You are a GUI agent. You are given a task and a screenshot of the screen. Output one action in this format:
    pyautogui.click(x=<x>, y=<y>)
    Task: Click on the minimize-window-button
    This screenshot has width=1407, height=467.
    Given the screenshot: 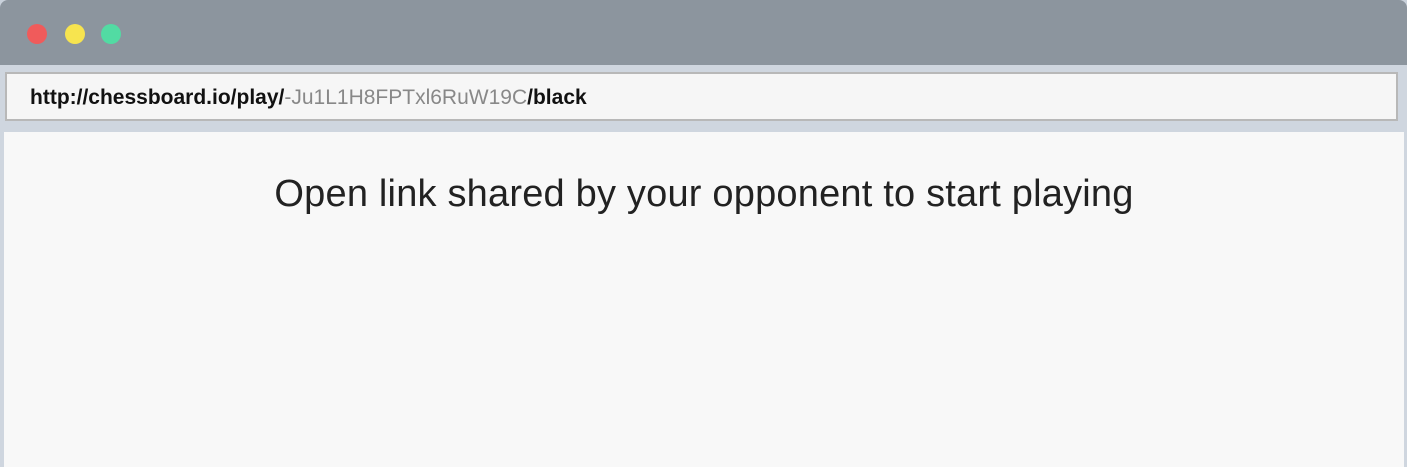 What is the action you would take?
    pyautogui.click(x=75, y=34)
    